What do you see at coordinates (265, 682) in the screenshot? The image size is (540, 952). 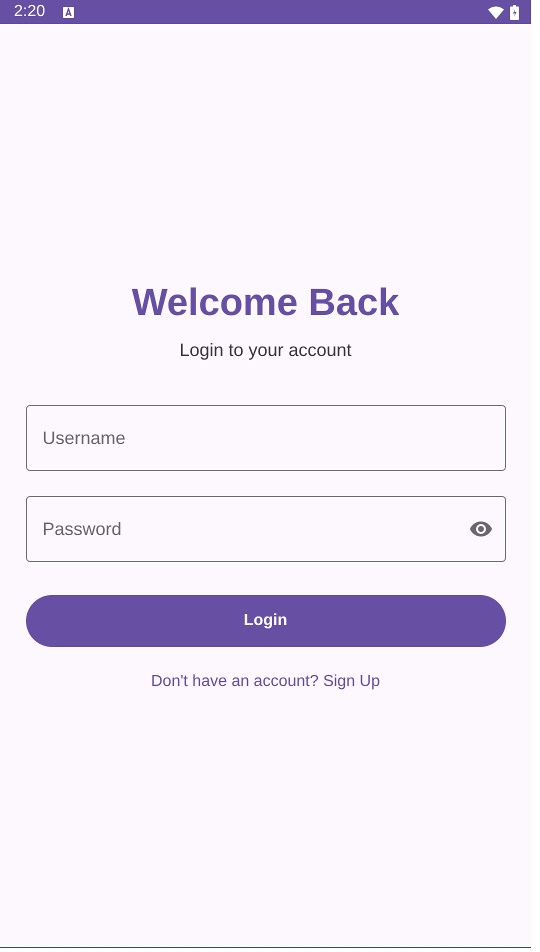 I see `signup-link: Don't have an account? Sign Up` at bounding box center [265, 682].